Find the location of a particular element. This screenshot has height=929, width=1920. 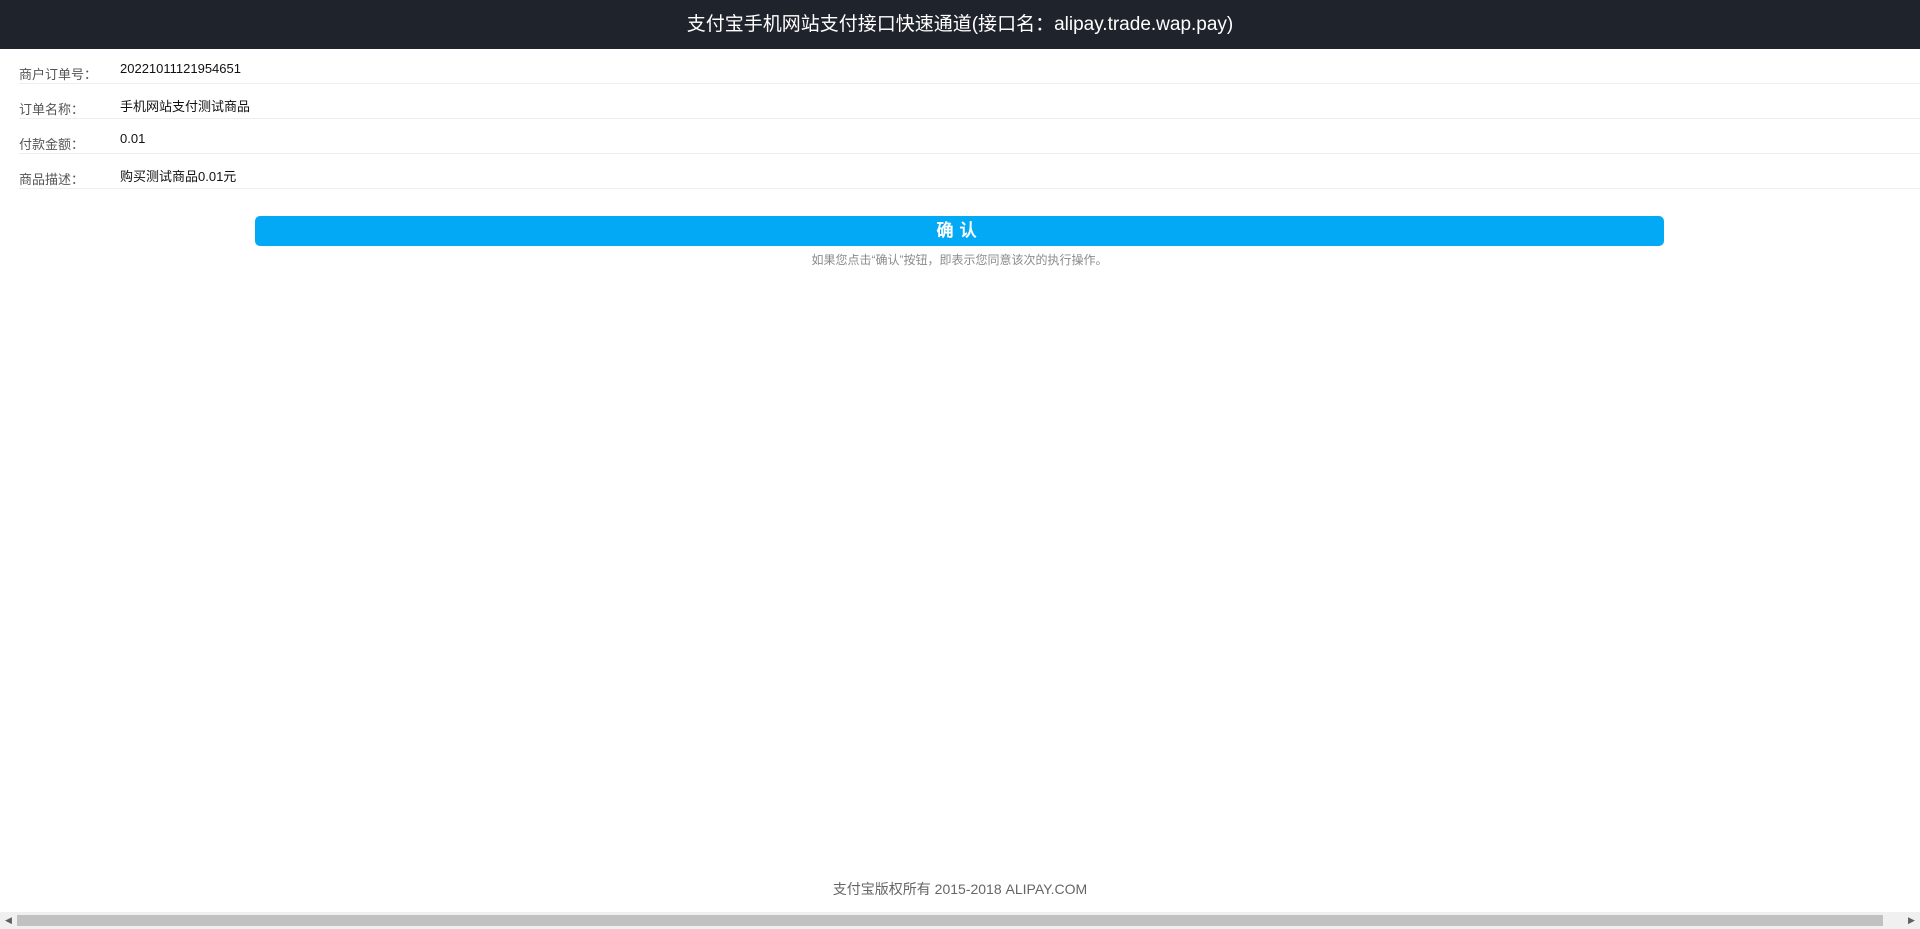

description-label: 商品描述： is located at coordinates (52, 179).